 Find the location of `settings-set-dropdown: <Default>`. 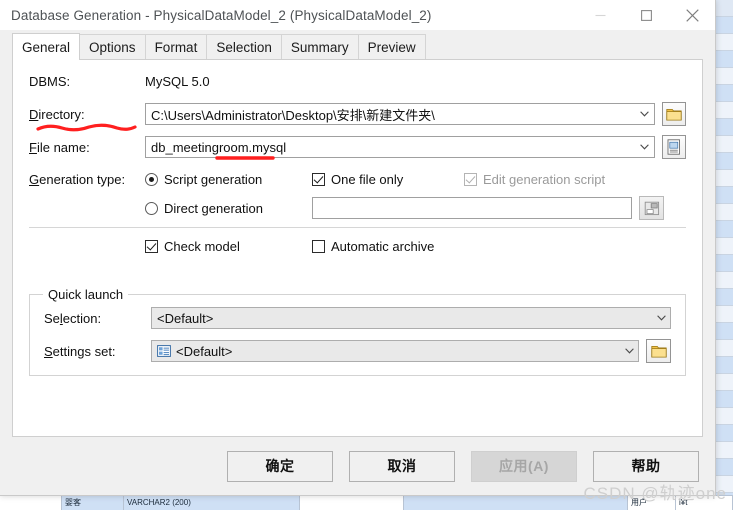

settings-set-dropdown: <Default> is located at coordinates (395, 351).